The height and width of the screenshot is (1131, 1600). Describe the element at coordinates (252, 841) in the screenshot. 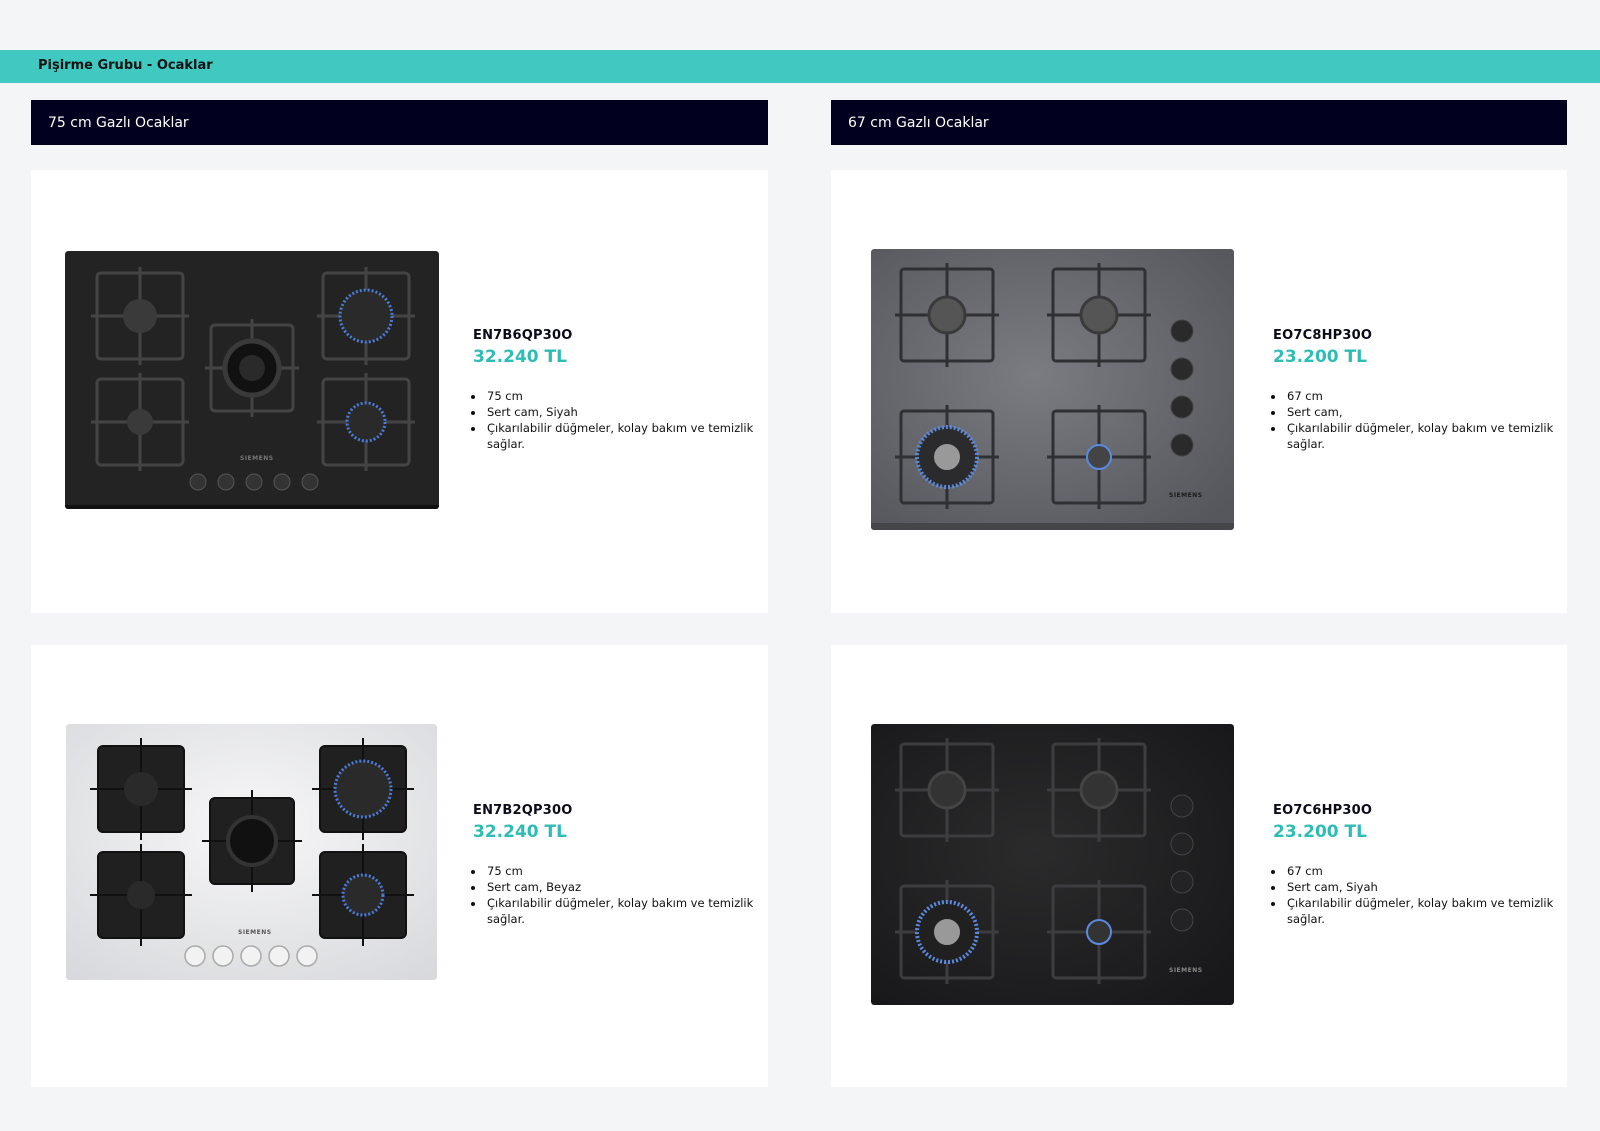

I see `wok-burner` at that location.